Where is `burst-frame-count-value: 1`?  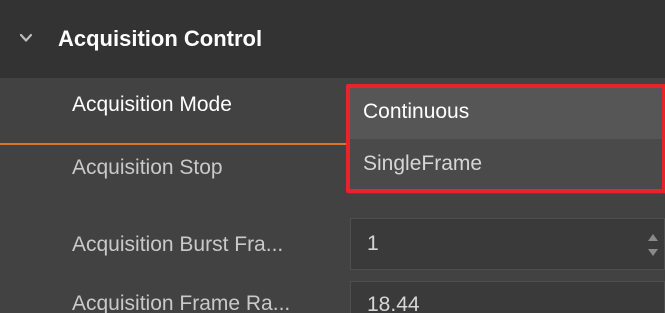 burst-frame-count-value: 1 is located at coordinates (373, 243).